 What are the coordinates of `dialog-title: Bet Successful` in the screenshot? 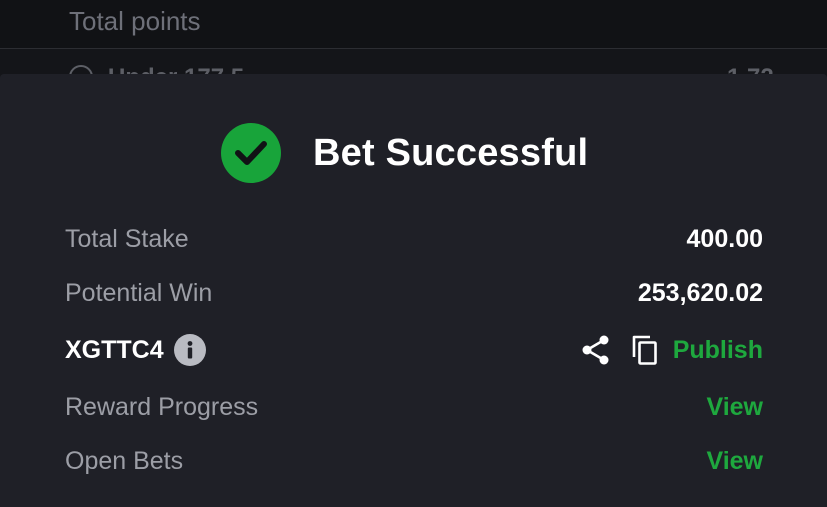 It's located at (451, 152).